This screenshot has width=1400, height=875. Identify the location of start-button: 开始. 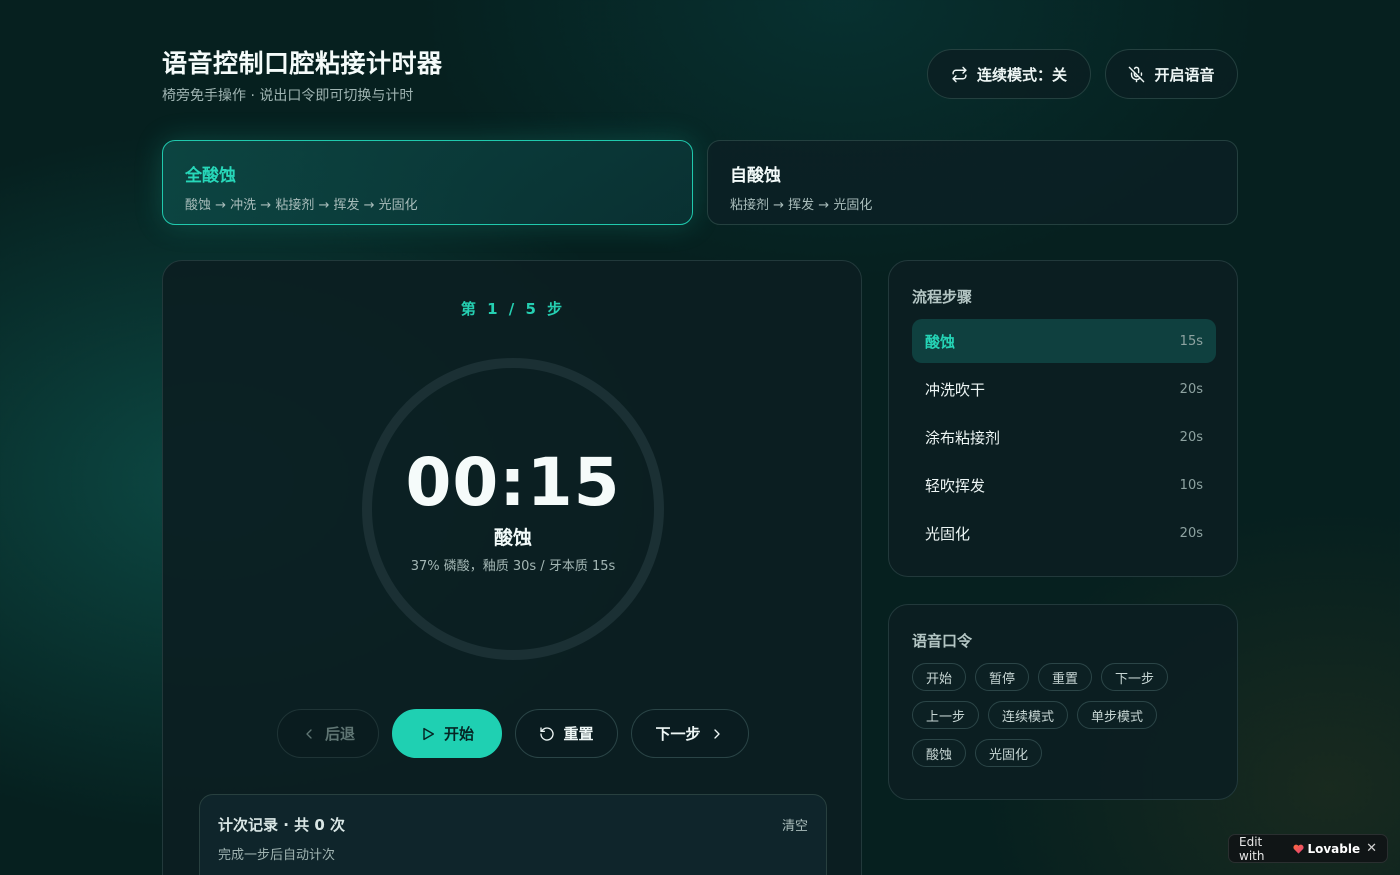
(447, 733).